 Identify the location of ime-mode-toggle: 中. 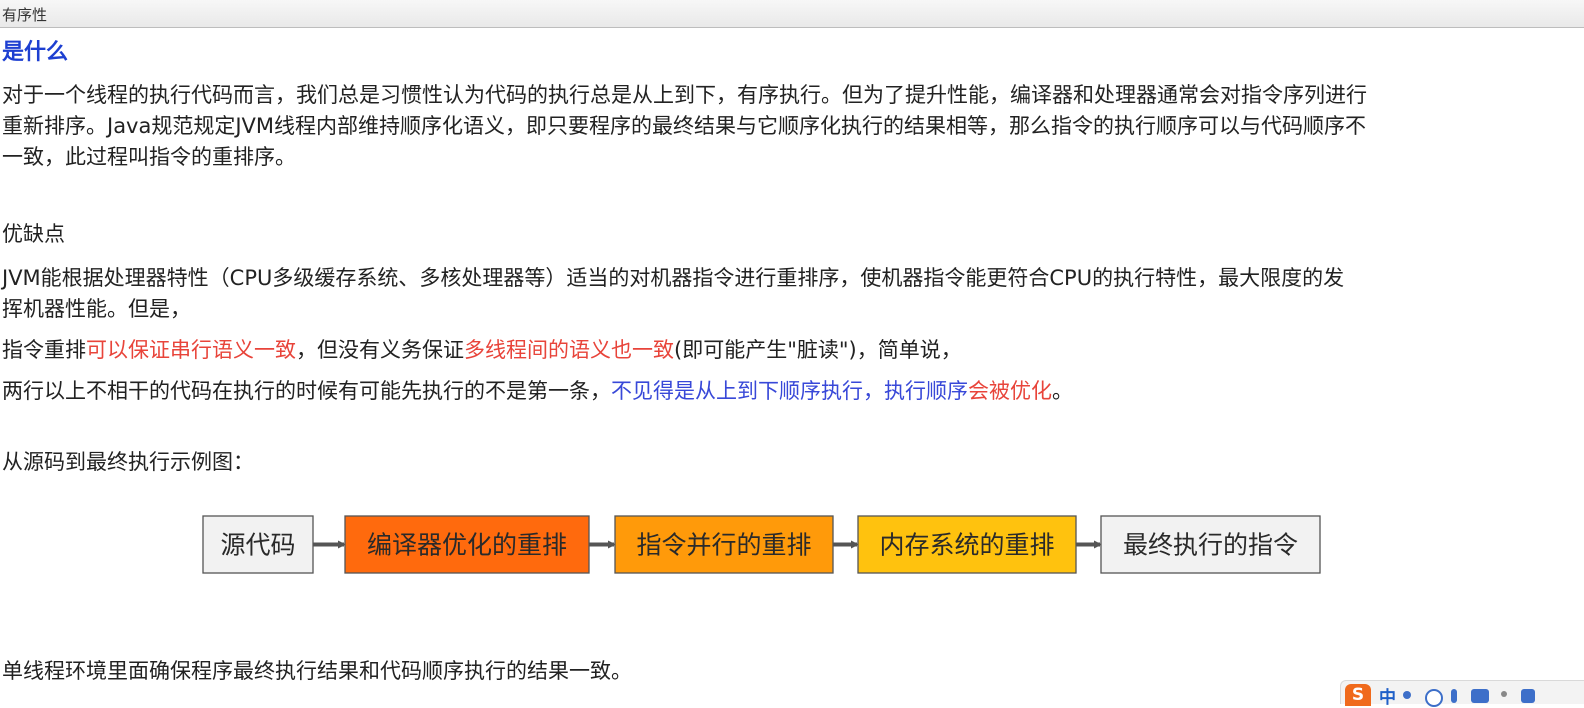
(1387, 695).